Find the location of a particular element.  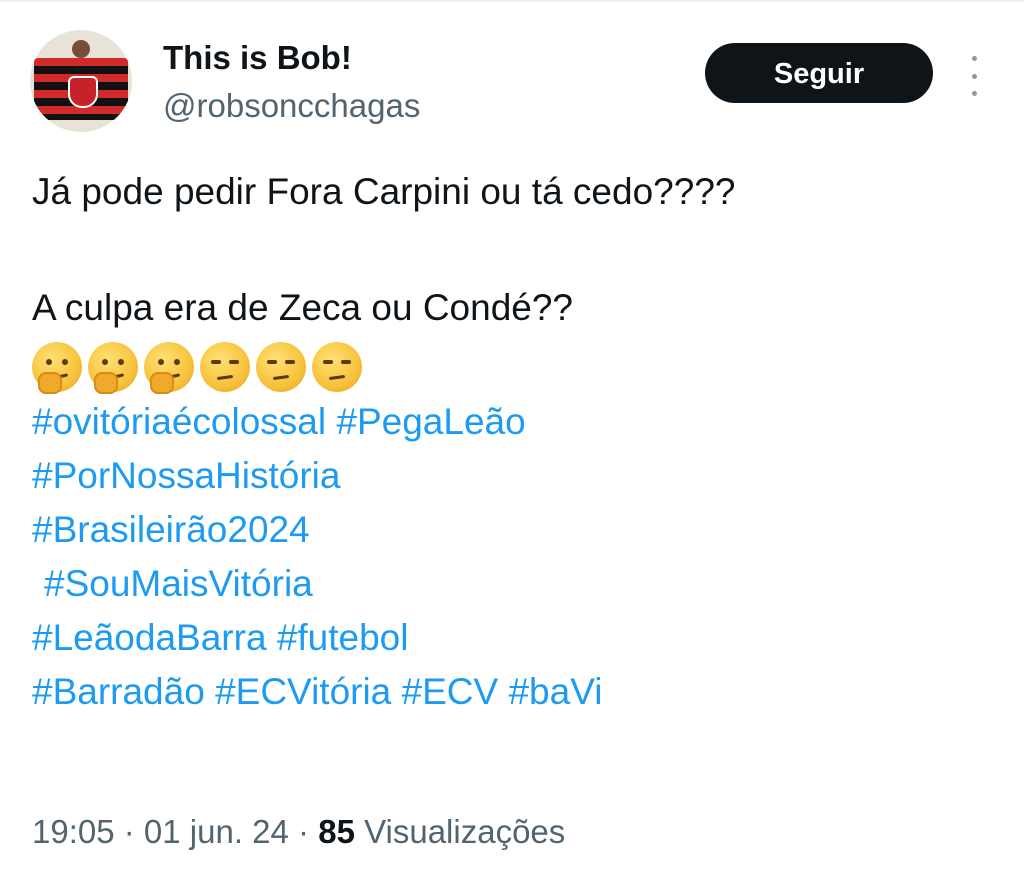

hashtag-line: #ovitóriaécolossal #PegaLeão is located at coordinates (512, 422).